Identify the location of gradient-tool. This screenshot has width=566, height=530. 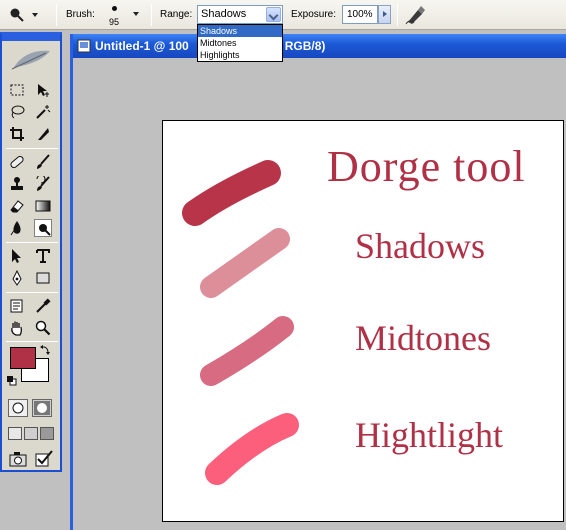
(43, 206).